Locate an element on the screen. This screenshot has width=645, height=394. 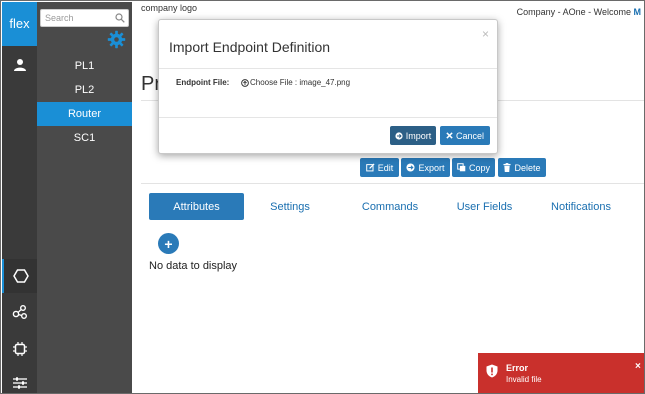
cancel-label: Cancel is located at coordinates (469, 135).